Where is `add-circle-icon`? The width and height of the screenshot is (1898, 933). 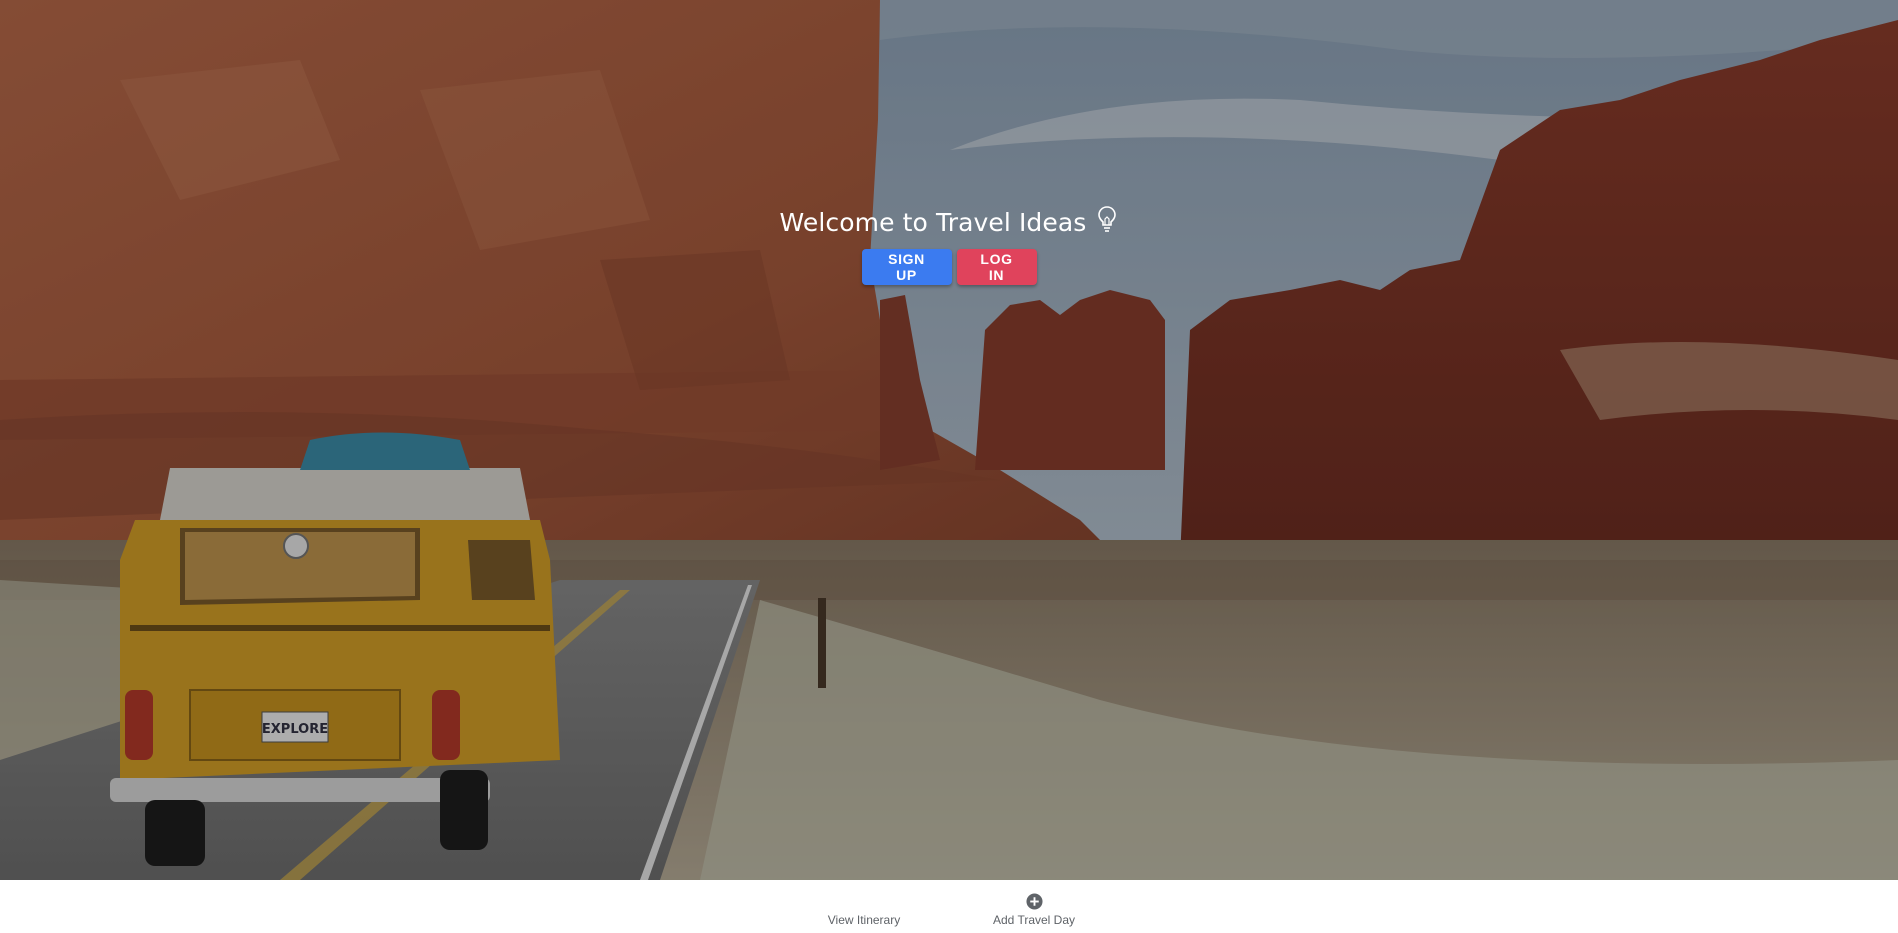 add-circle-icon is located at coordinates (1034, 901).